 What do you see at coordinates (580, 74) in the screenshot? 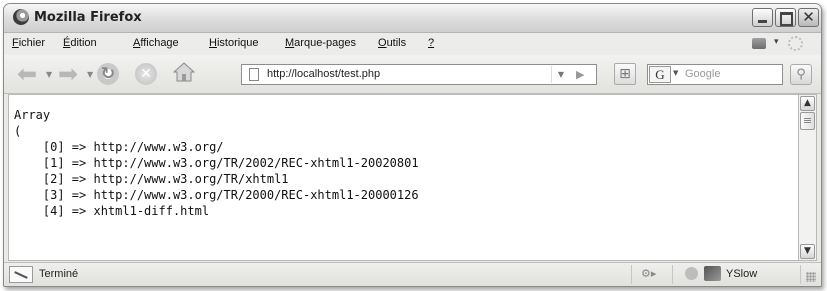
I see `go-icon: ▶` at bounding box center [580, 74].